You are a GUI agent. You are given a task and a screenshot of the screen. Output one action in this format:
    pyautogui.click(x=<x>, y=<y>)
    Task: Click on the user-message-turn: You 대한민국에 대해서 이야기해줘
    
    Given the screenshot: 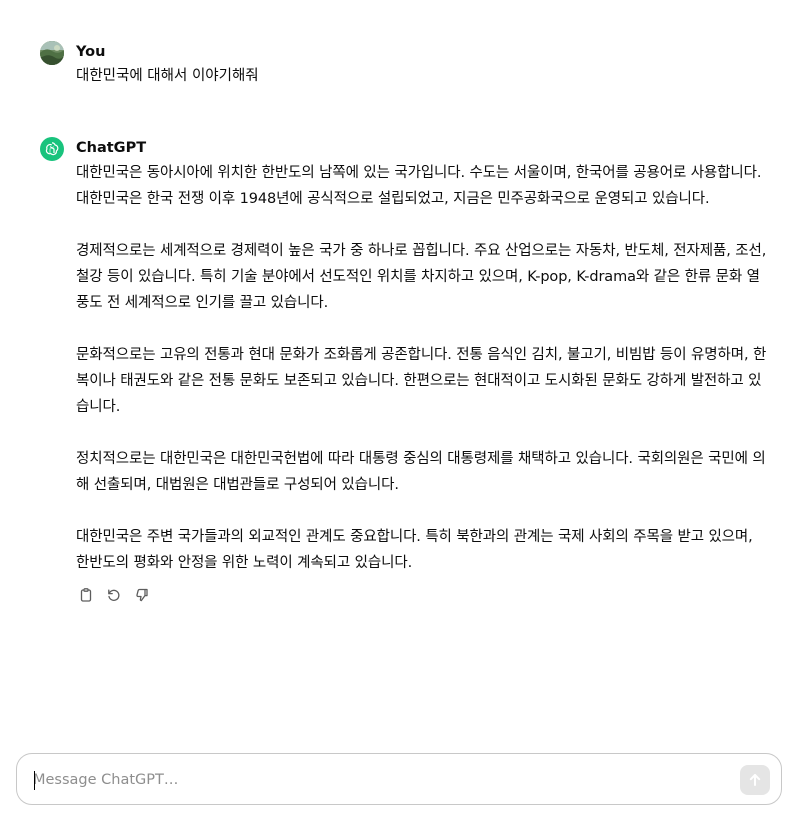 What is the action you would take?
    pyautogui.click(x=403, y=64)
    